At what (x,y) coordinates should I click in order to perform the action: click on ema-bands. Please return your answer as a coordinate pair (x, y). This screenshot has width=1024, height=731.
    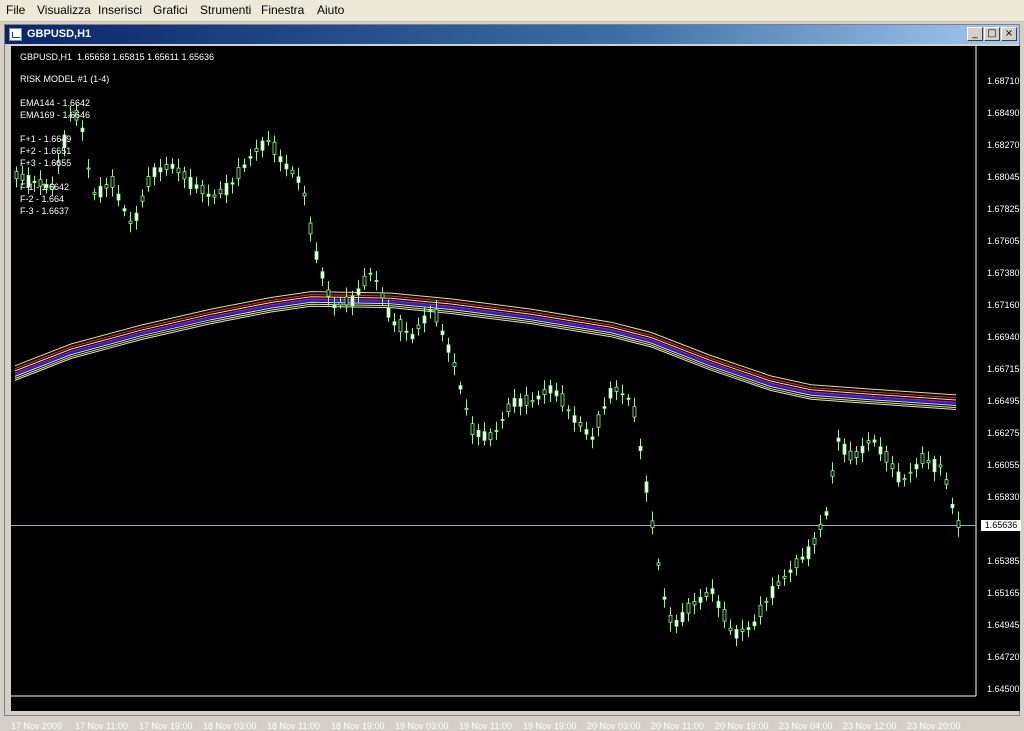
    Looking at the image, I should click on (485, 350).